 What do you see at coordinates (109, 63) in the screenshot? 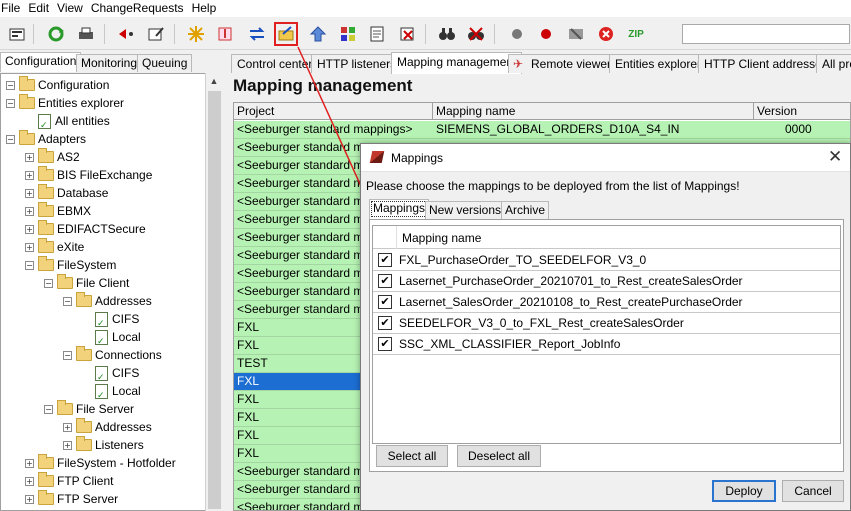
I see `tab-monitoring: Monitoring` at bounding box center [109, 63].